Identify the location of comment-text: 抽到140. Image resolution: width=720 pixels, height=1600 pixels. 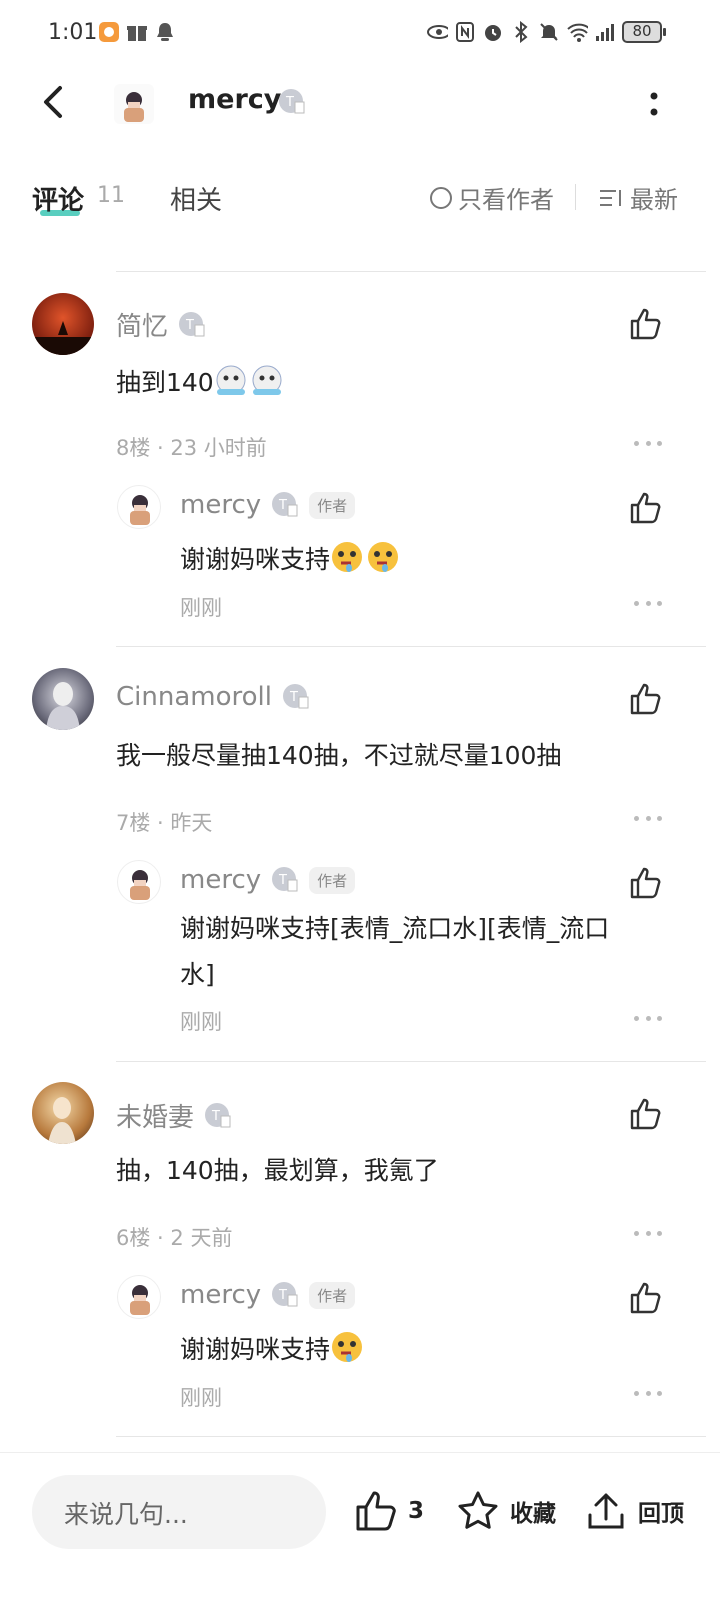
(201, 383).